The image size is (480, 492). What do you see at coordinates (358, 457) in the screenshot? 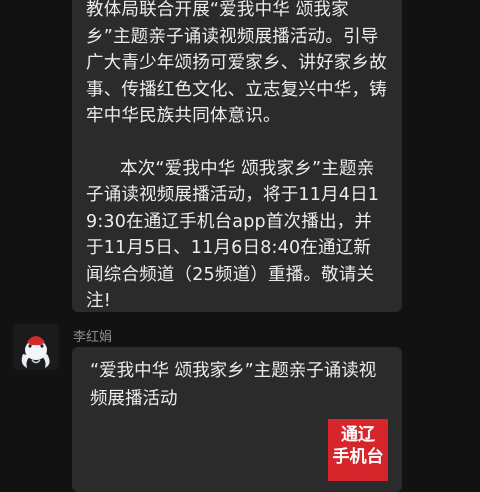
I see `thumbnail-text: 手机台` at bounding box center [358, 457].